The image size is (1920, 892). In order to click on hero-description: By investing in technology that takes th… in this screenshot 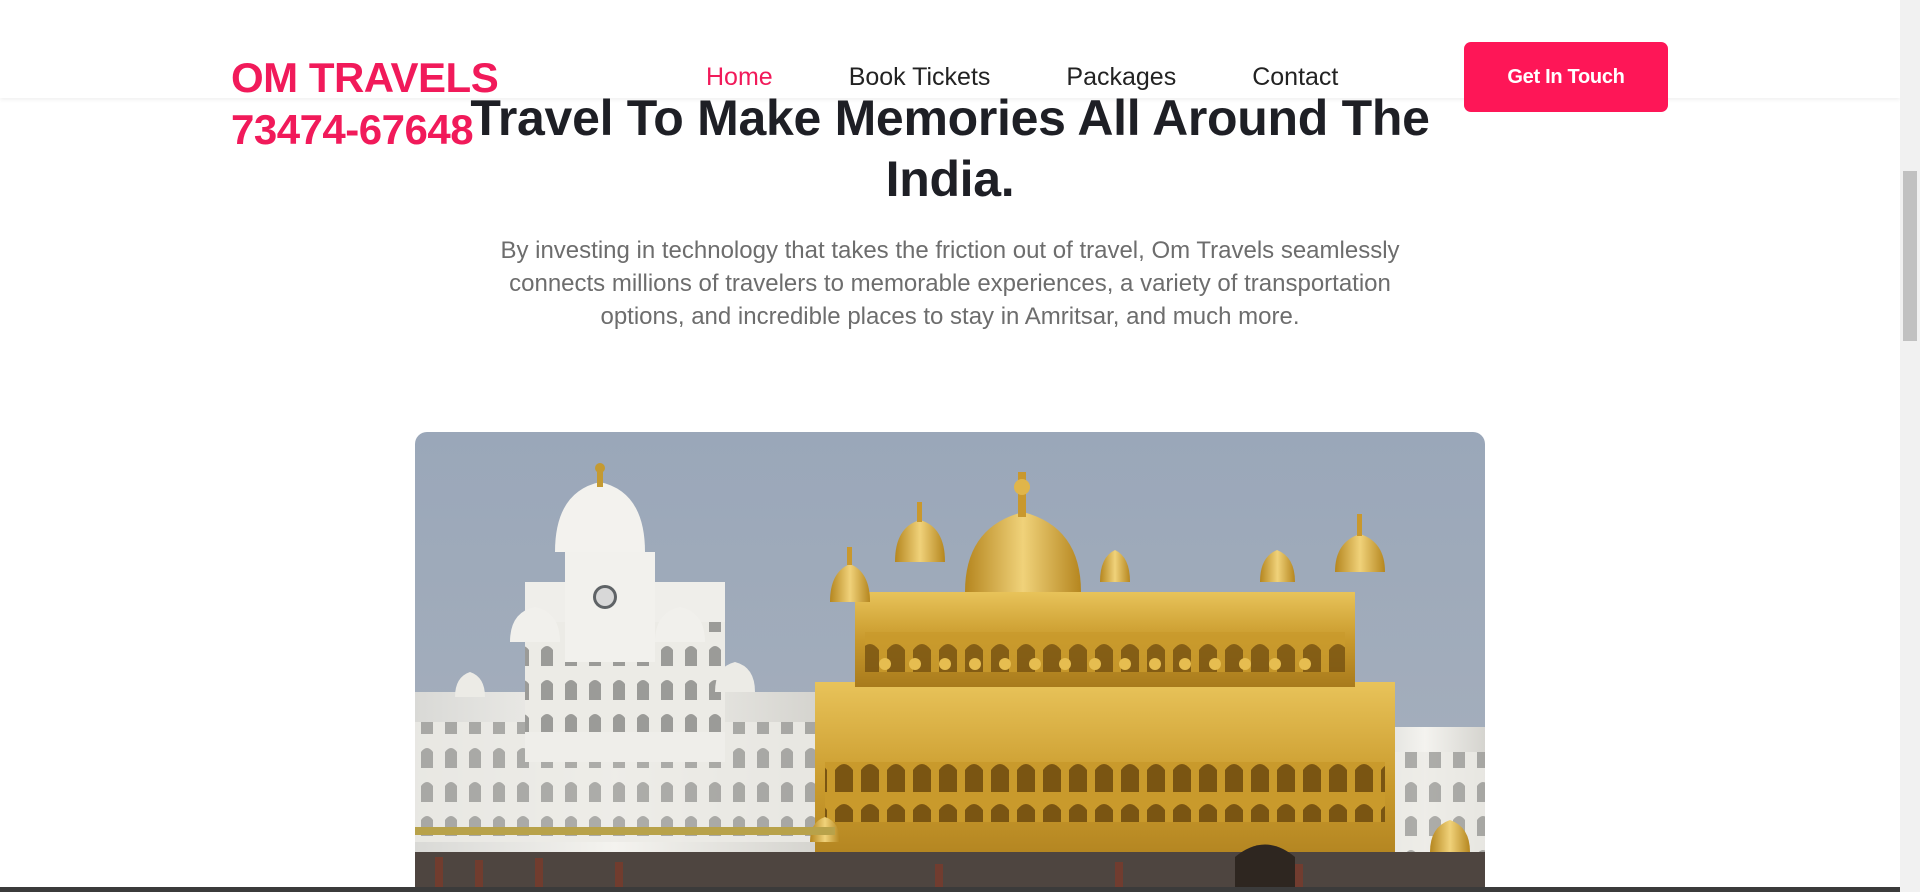, I will do `click(950, 283)`.